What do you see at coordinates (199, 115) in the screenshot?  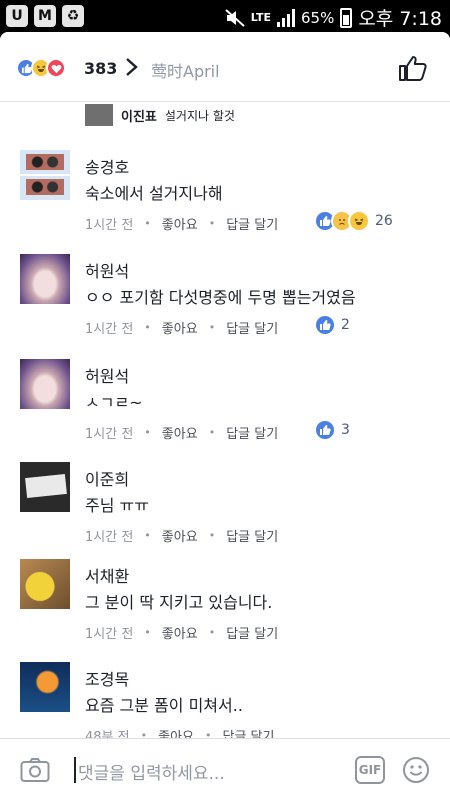 I see `reply-text: 설거지나 할것` at bounding box center [199, 115].